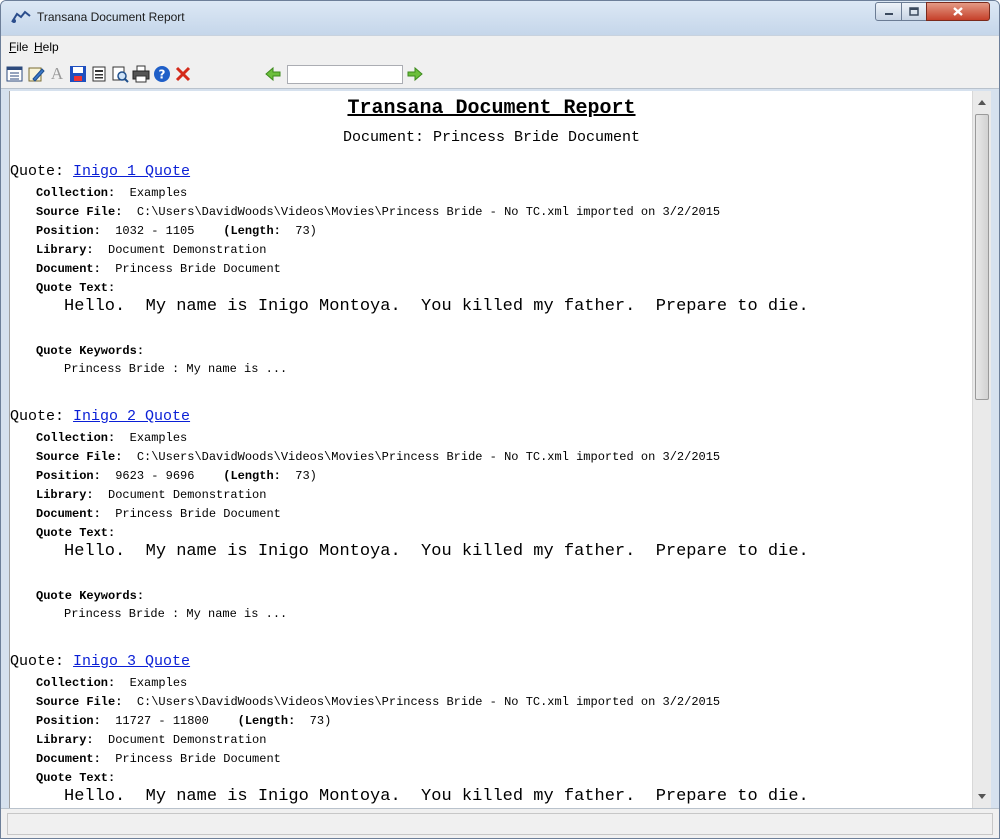  I want to click on print-setup-icon, so click(99, 74).